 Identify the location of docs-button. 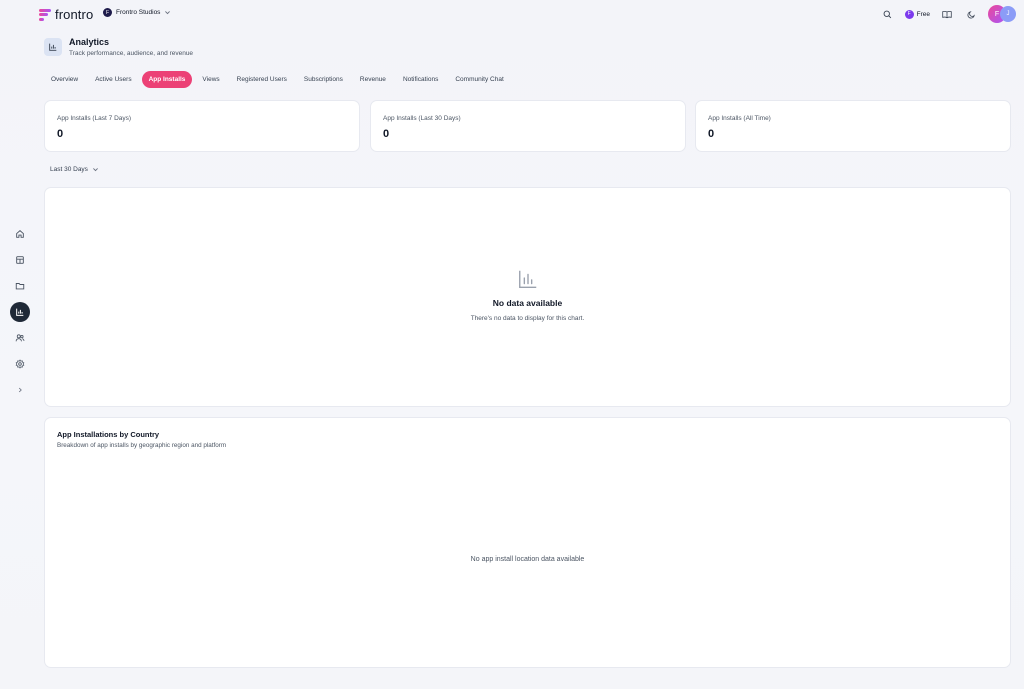
(947, 14).